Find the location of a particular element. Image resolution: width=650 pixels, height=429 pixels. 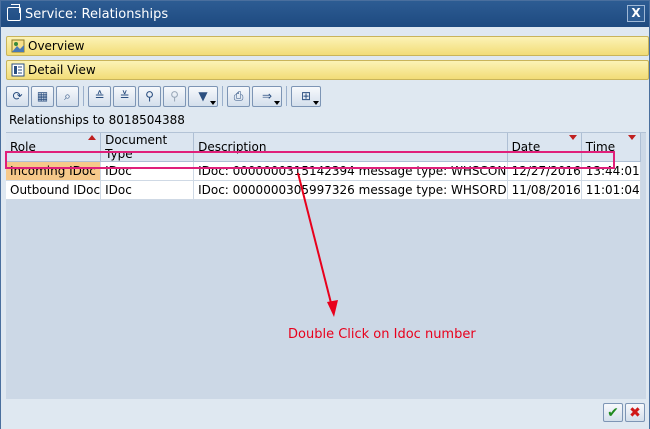

annotation-arrow is located at coordinates (317, 244).